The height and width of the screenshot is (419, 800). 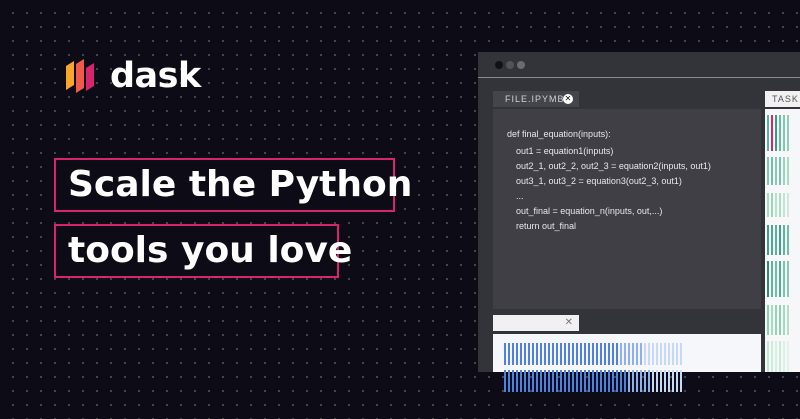 I want to click on output-progress-panel, so click(x=627, y=363).